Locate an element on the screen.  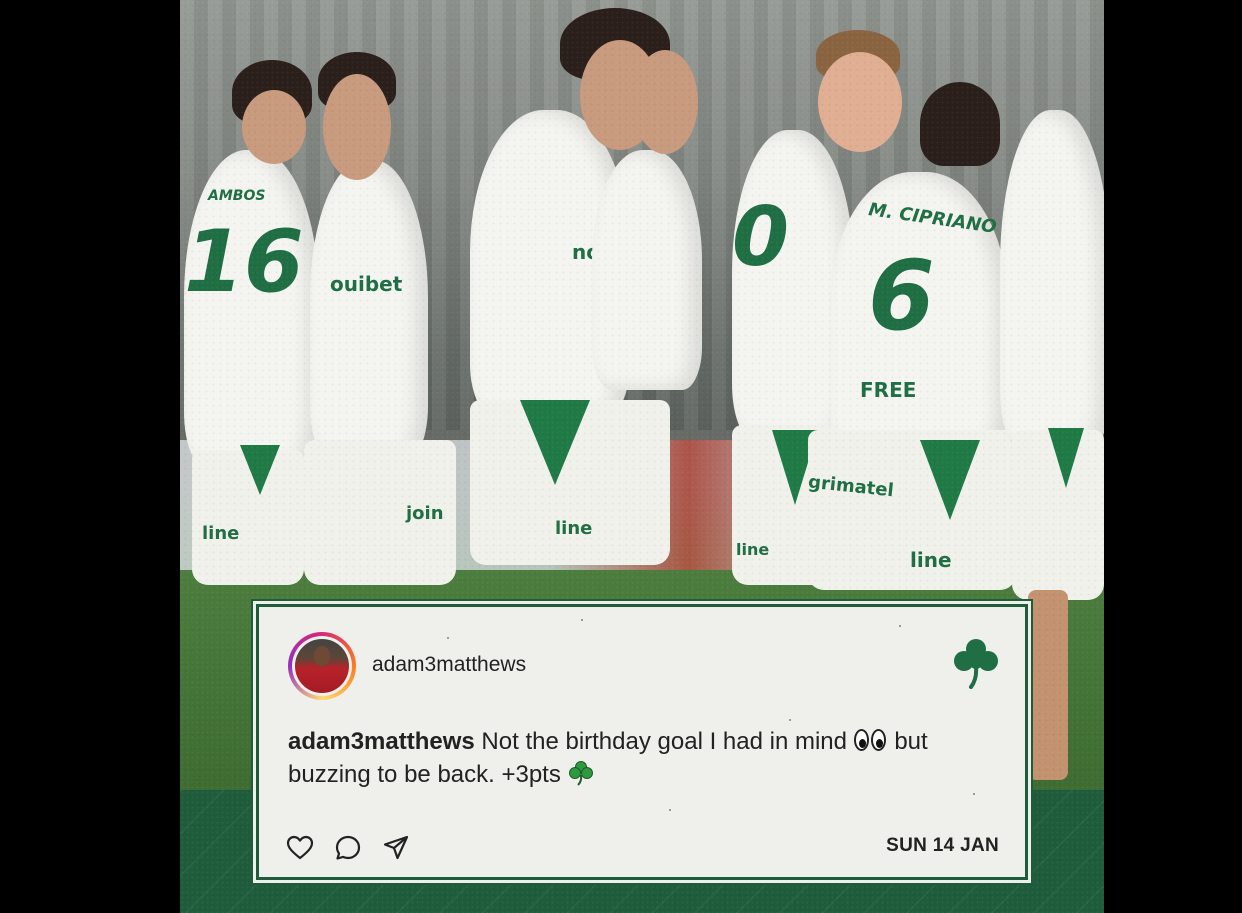
sponsor-ouibet: ouibet is located at coordinates (366, 284).